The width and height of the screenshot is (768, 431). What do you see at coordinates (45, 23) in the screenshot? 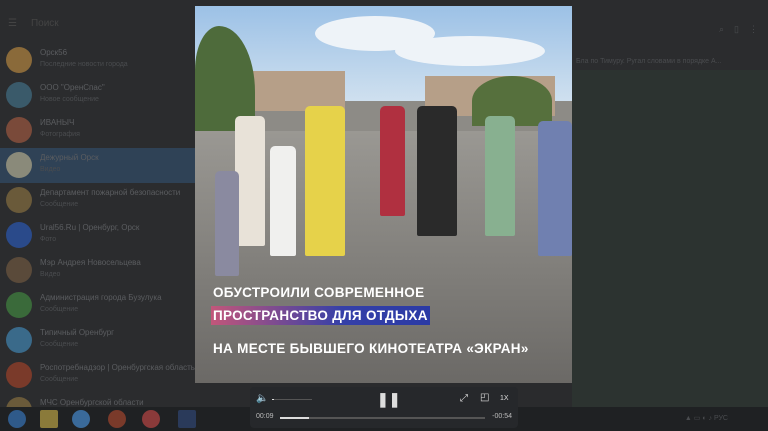
I see `search-input: Поиск` at bounding box center [45, 23].